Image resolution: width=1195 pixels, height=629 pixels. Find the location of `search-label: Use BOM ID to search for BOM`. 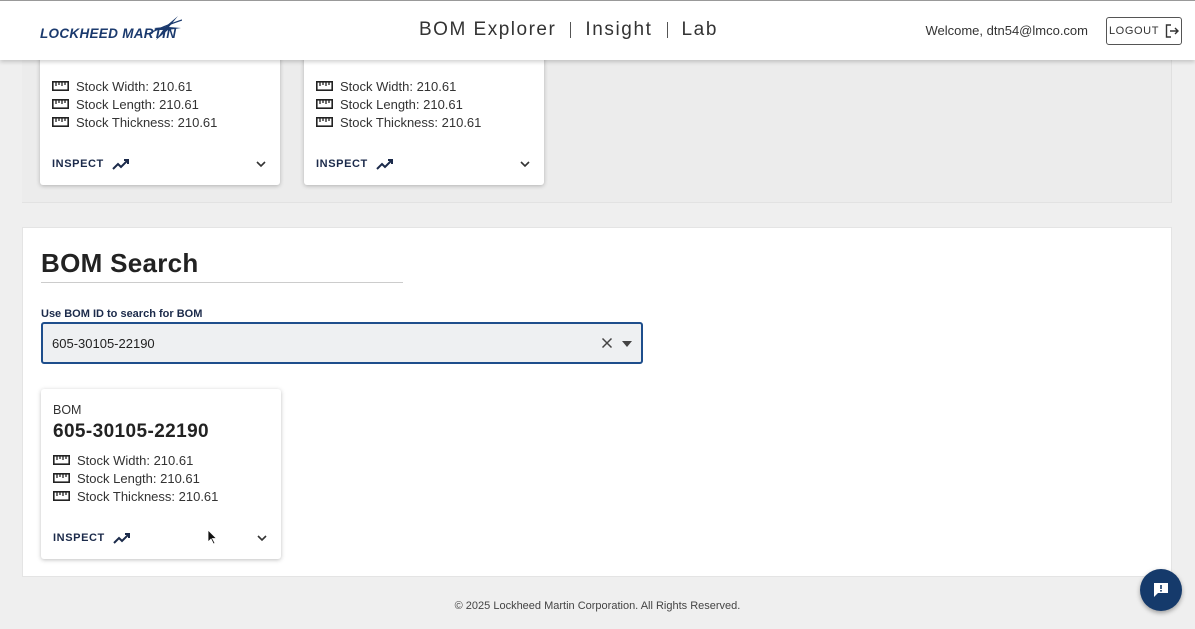

search-label: Use BOM ID to search for BOM is located at coordinates (122, 314).